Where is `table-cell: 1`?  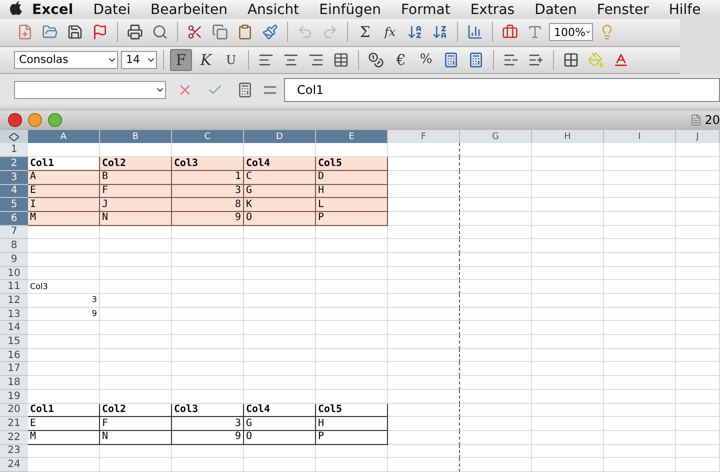 table-cell: 1 is located at coordinates (208, 177).